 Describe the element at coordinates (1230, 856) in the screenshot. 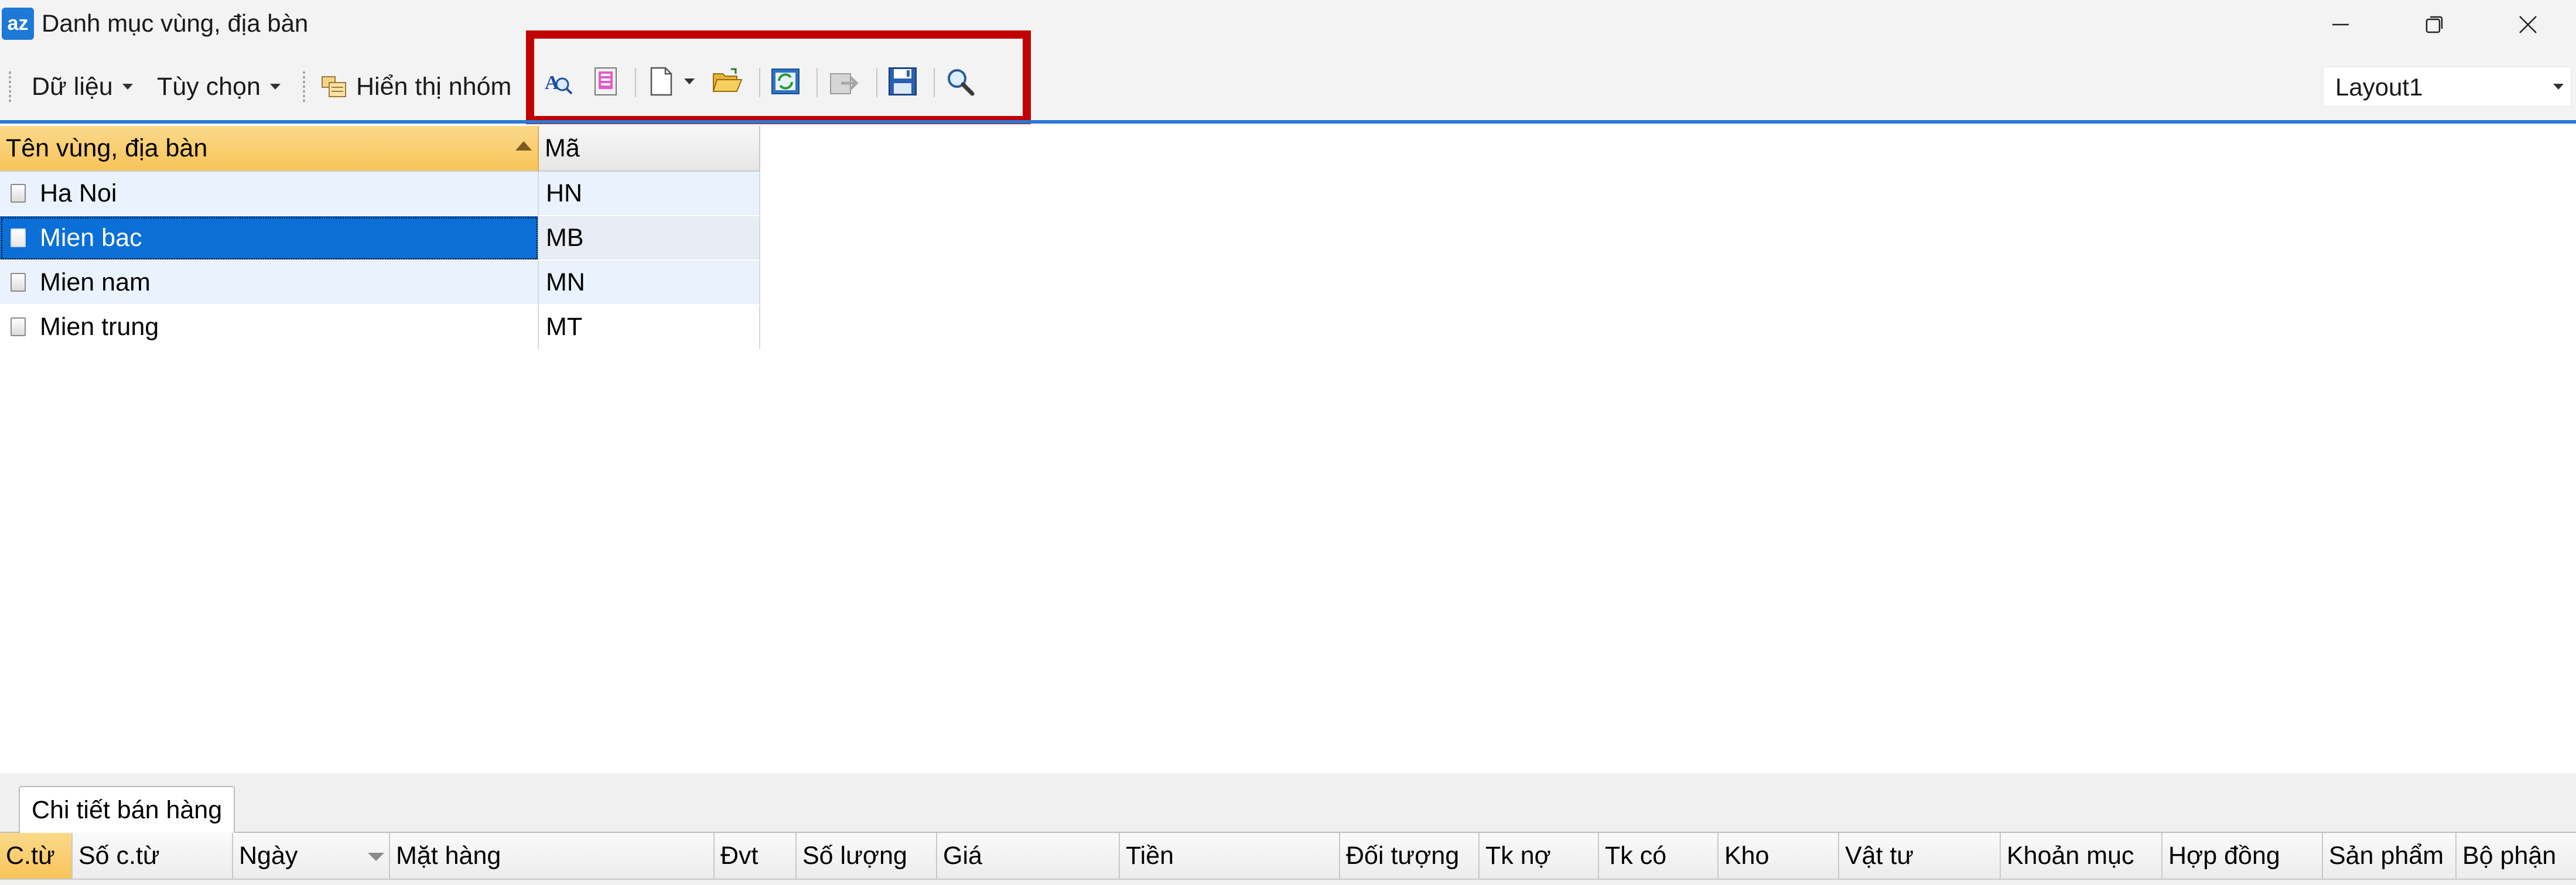

I see `column-header: Tiền` at that location.